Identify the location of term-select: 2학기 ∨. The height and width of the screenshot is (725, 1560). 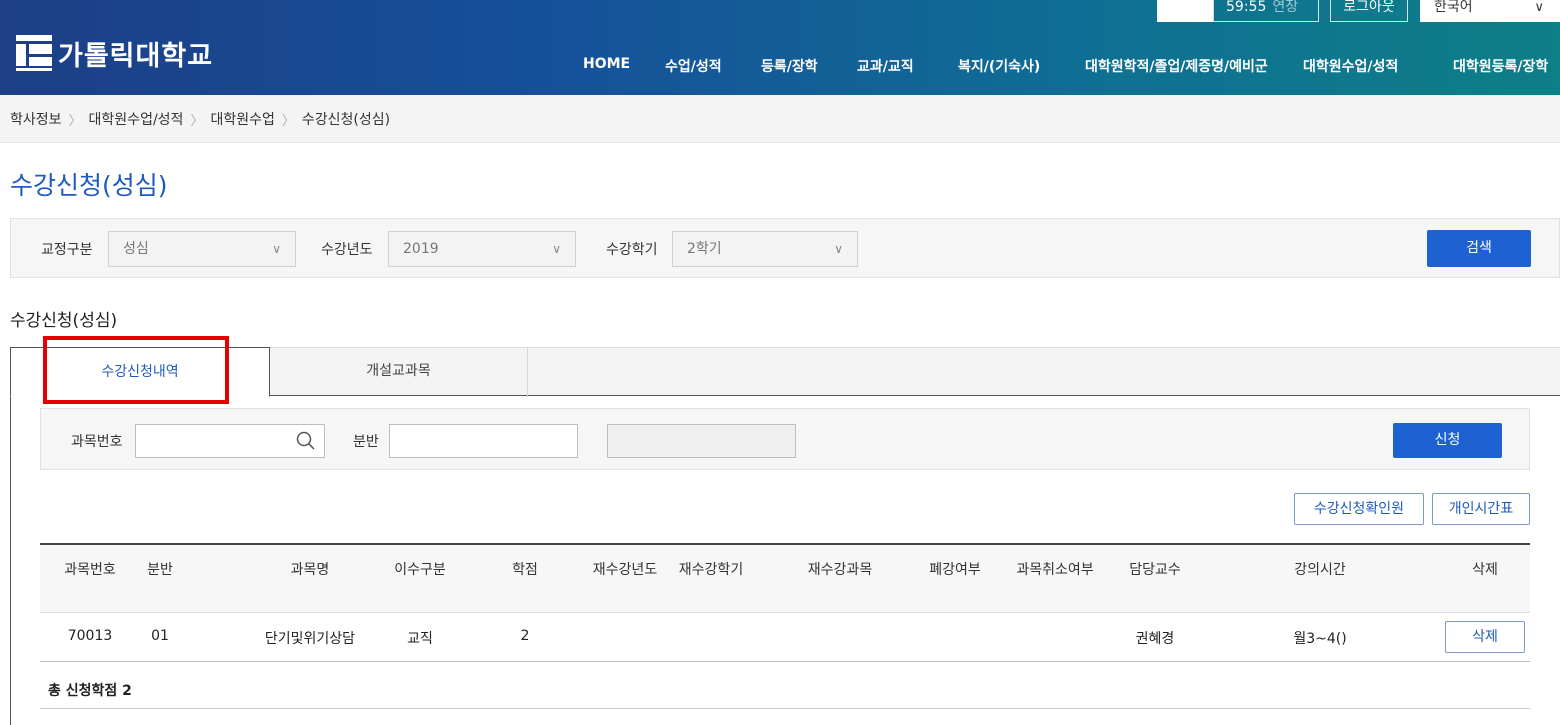
(765, 249).